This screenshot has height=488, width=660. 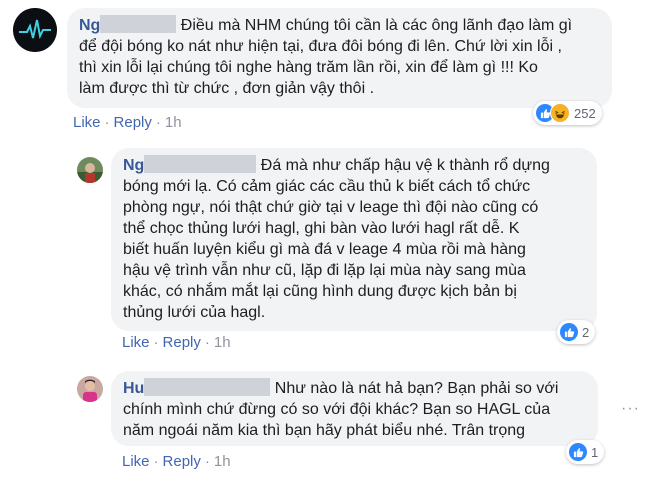 I want to click on heartbeat-avatar-icon, so click(x=35, y=30).